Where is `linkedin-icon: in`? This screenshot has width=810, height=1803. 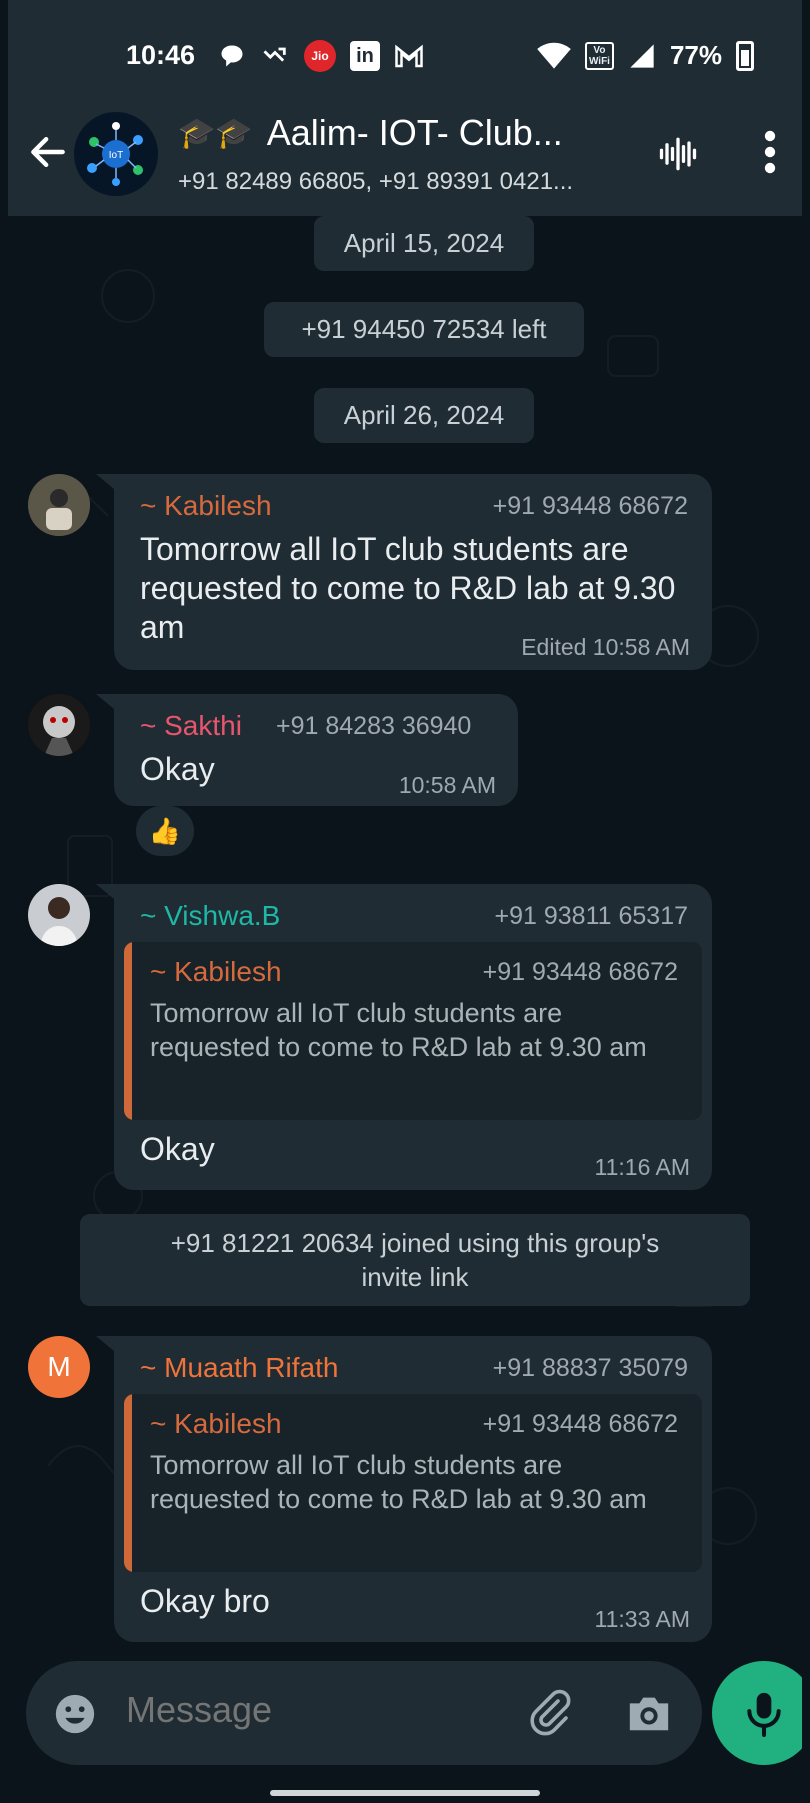 linkedin-icon: in is located at coordinates (365, 56).